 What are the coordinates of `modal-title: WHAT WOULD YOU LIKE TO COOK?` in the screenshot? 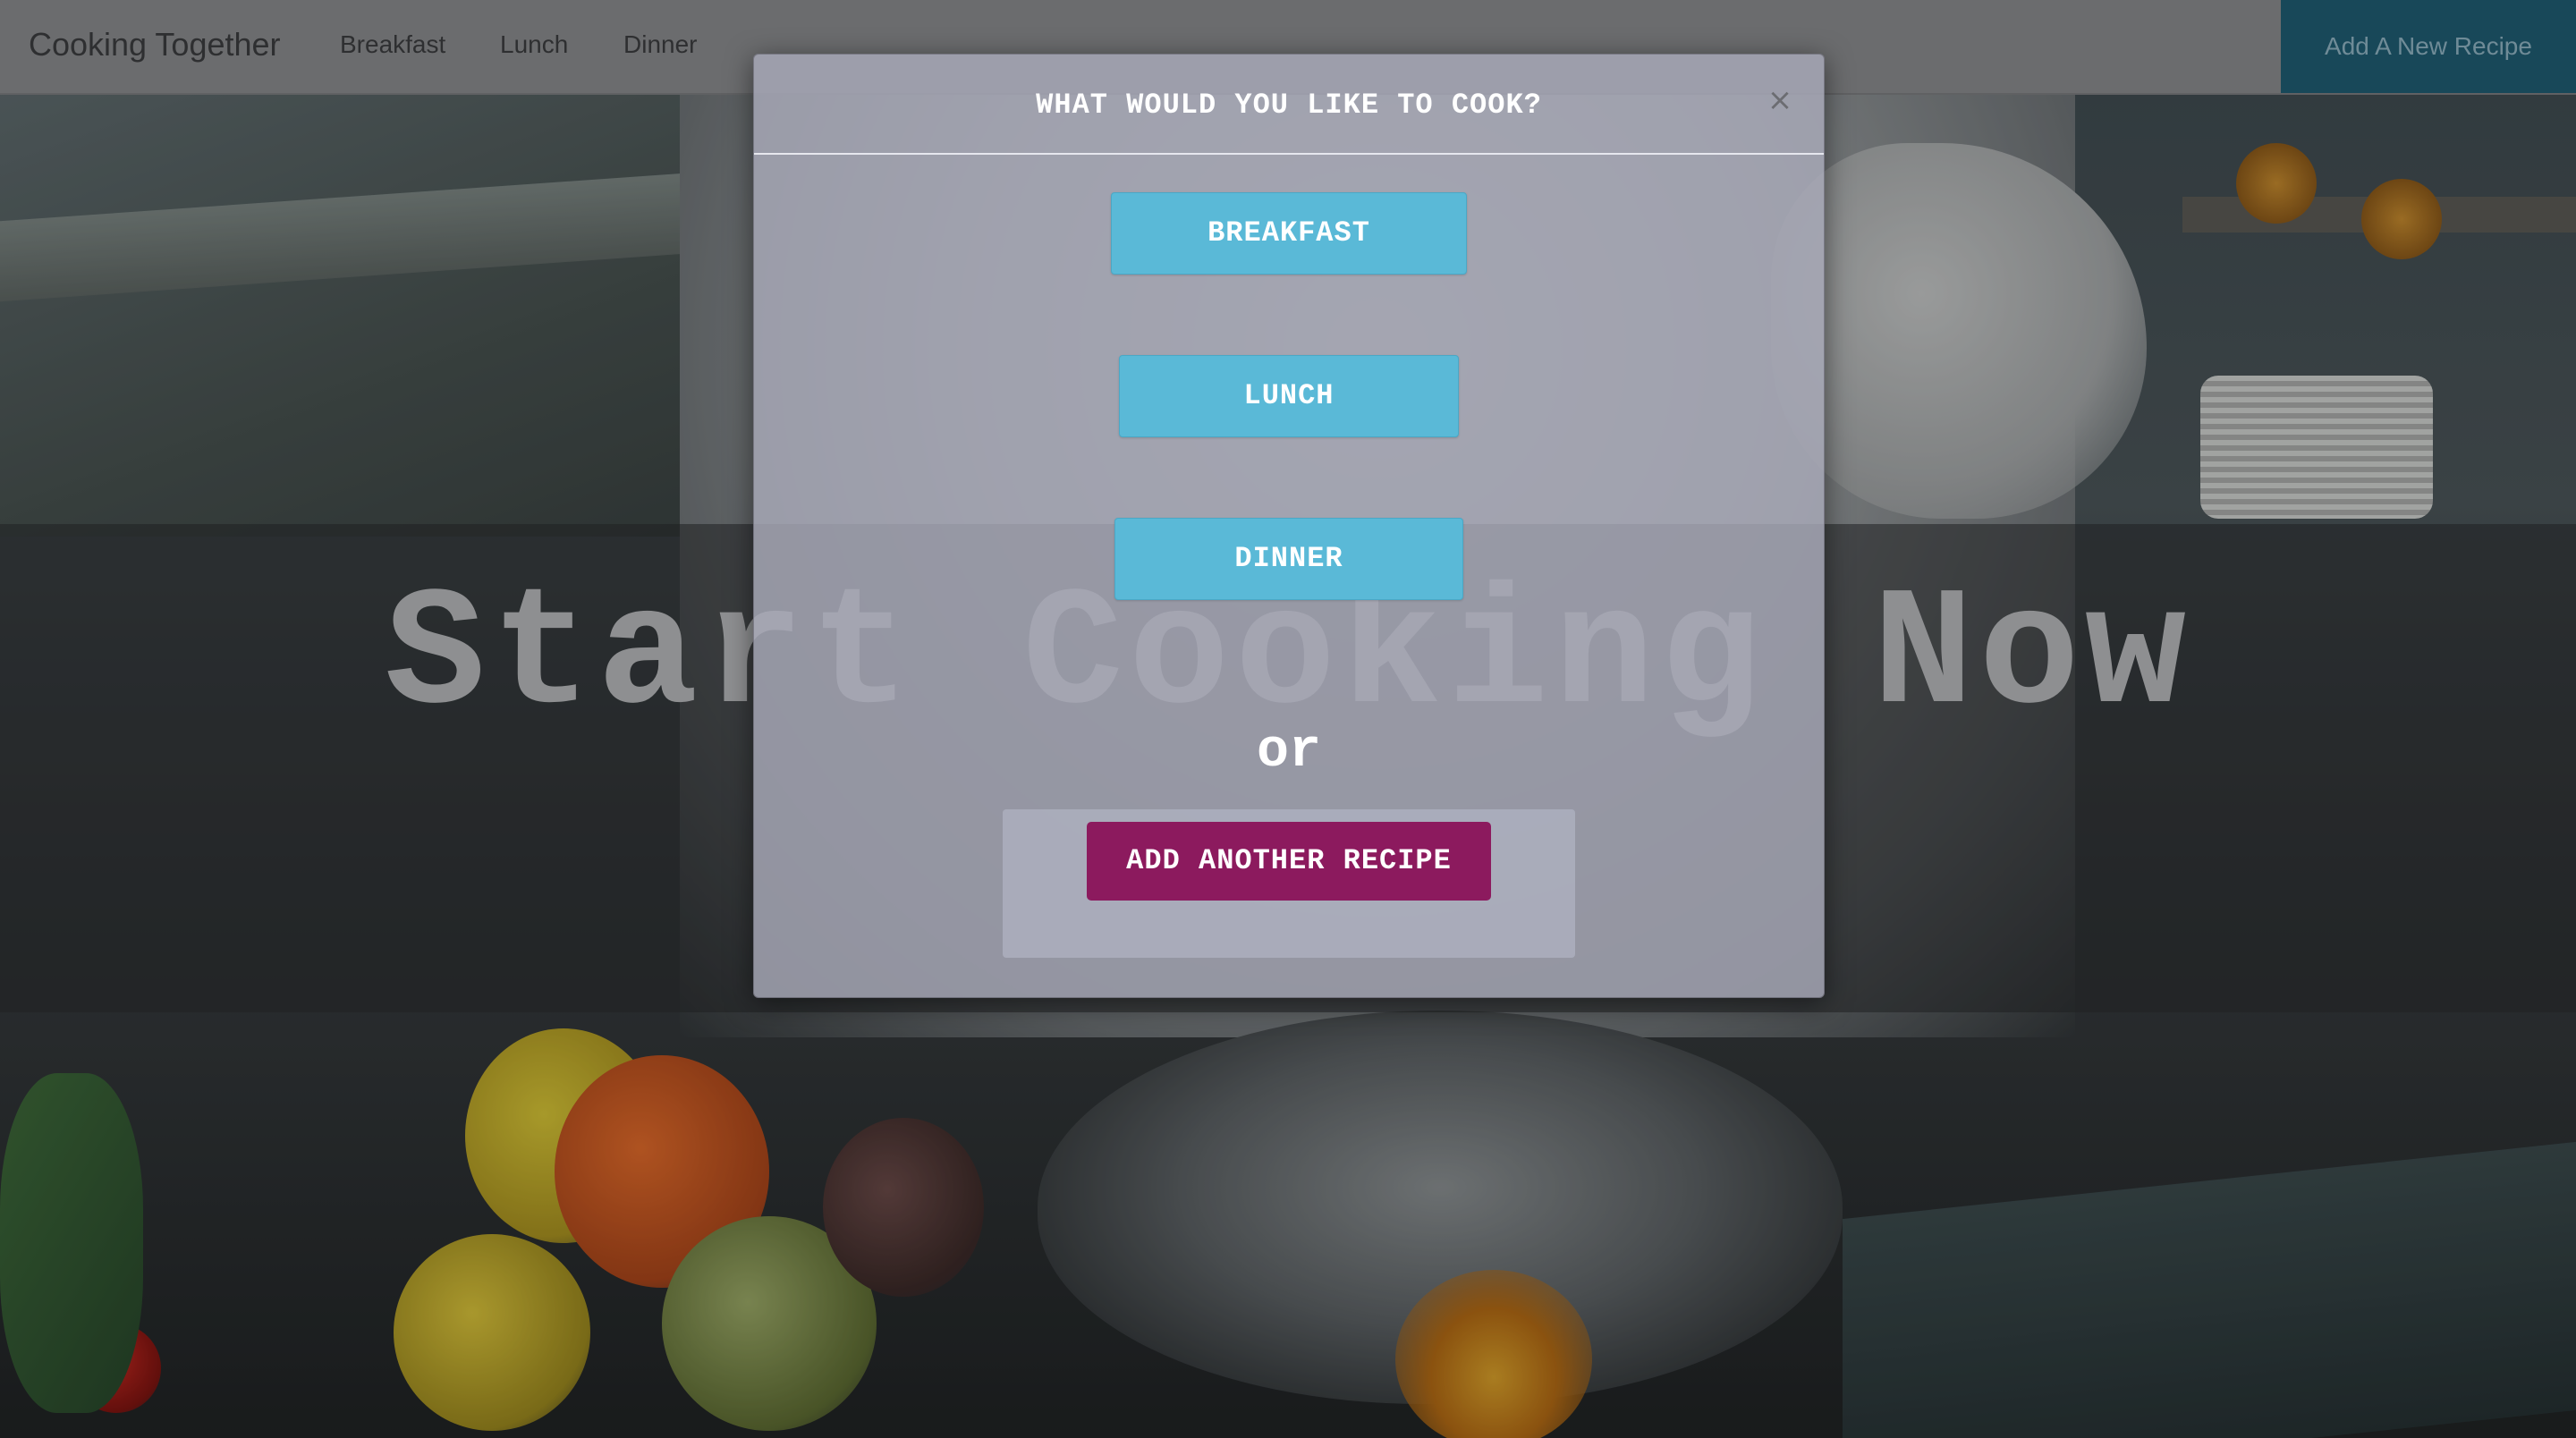 It's located at (1289, 105).